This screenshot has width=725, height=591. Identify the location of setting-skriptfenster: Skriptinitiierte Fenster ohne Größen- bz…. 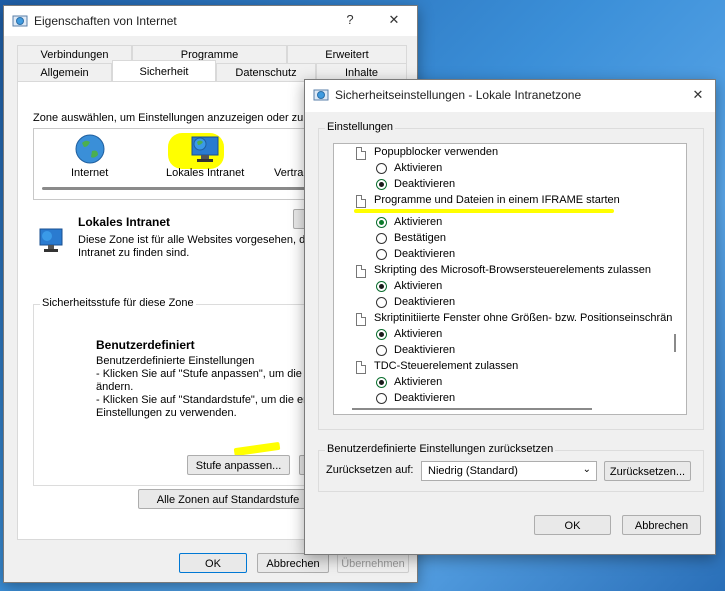
(523, 318).